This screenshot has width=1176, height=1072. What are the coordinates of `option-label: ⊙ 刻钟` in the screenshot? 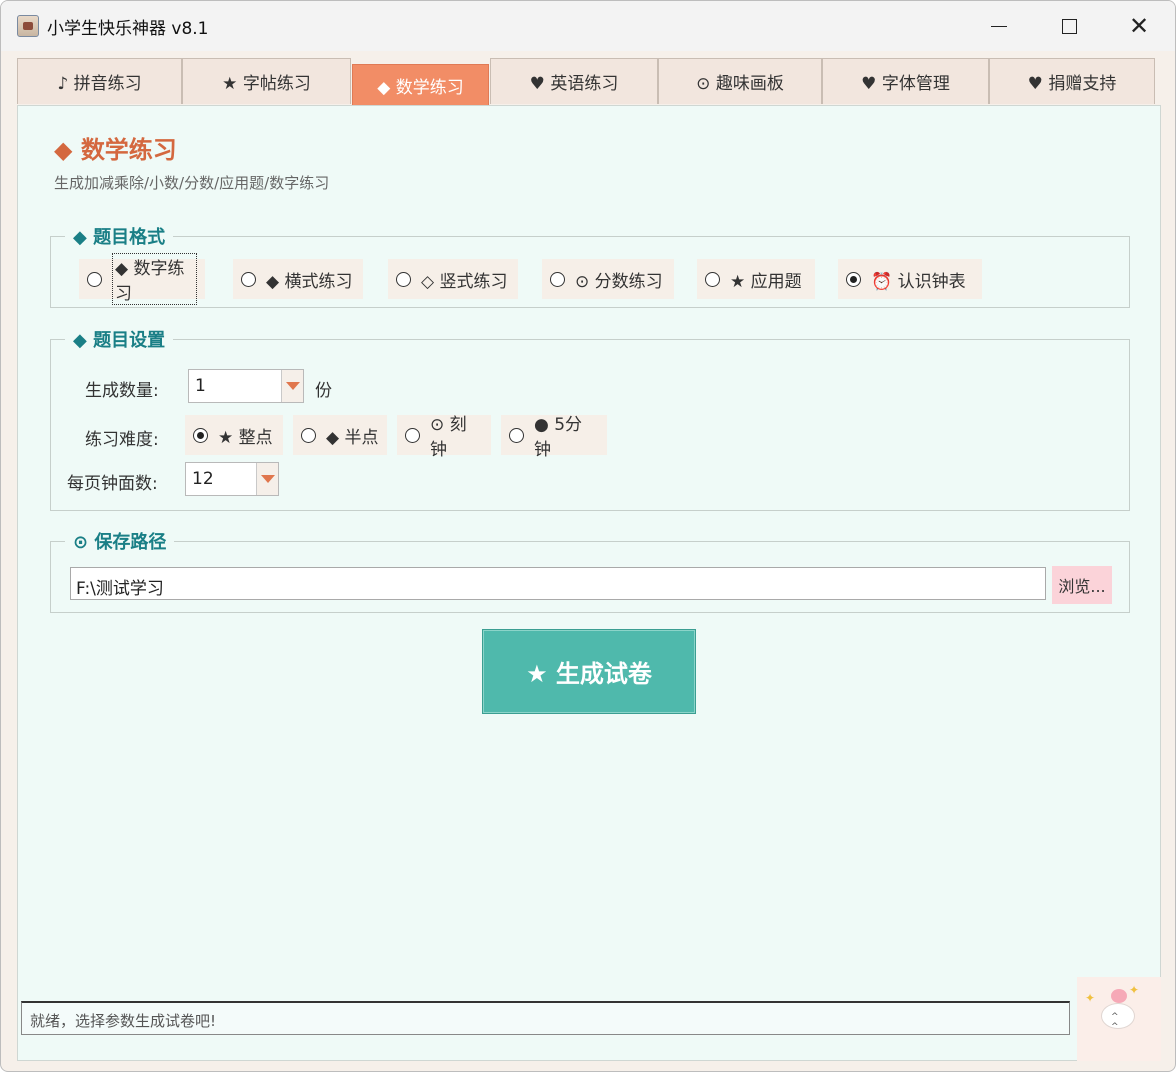 It's located at (448, 437).